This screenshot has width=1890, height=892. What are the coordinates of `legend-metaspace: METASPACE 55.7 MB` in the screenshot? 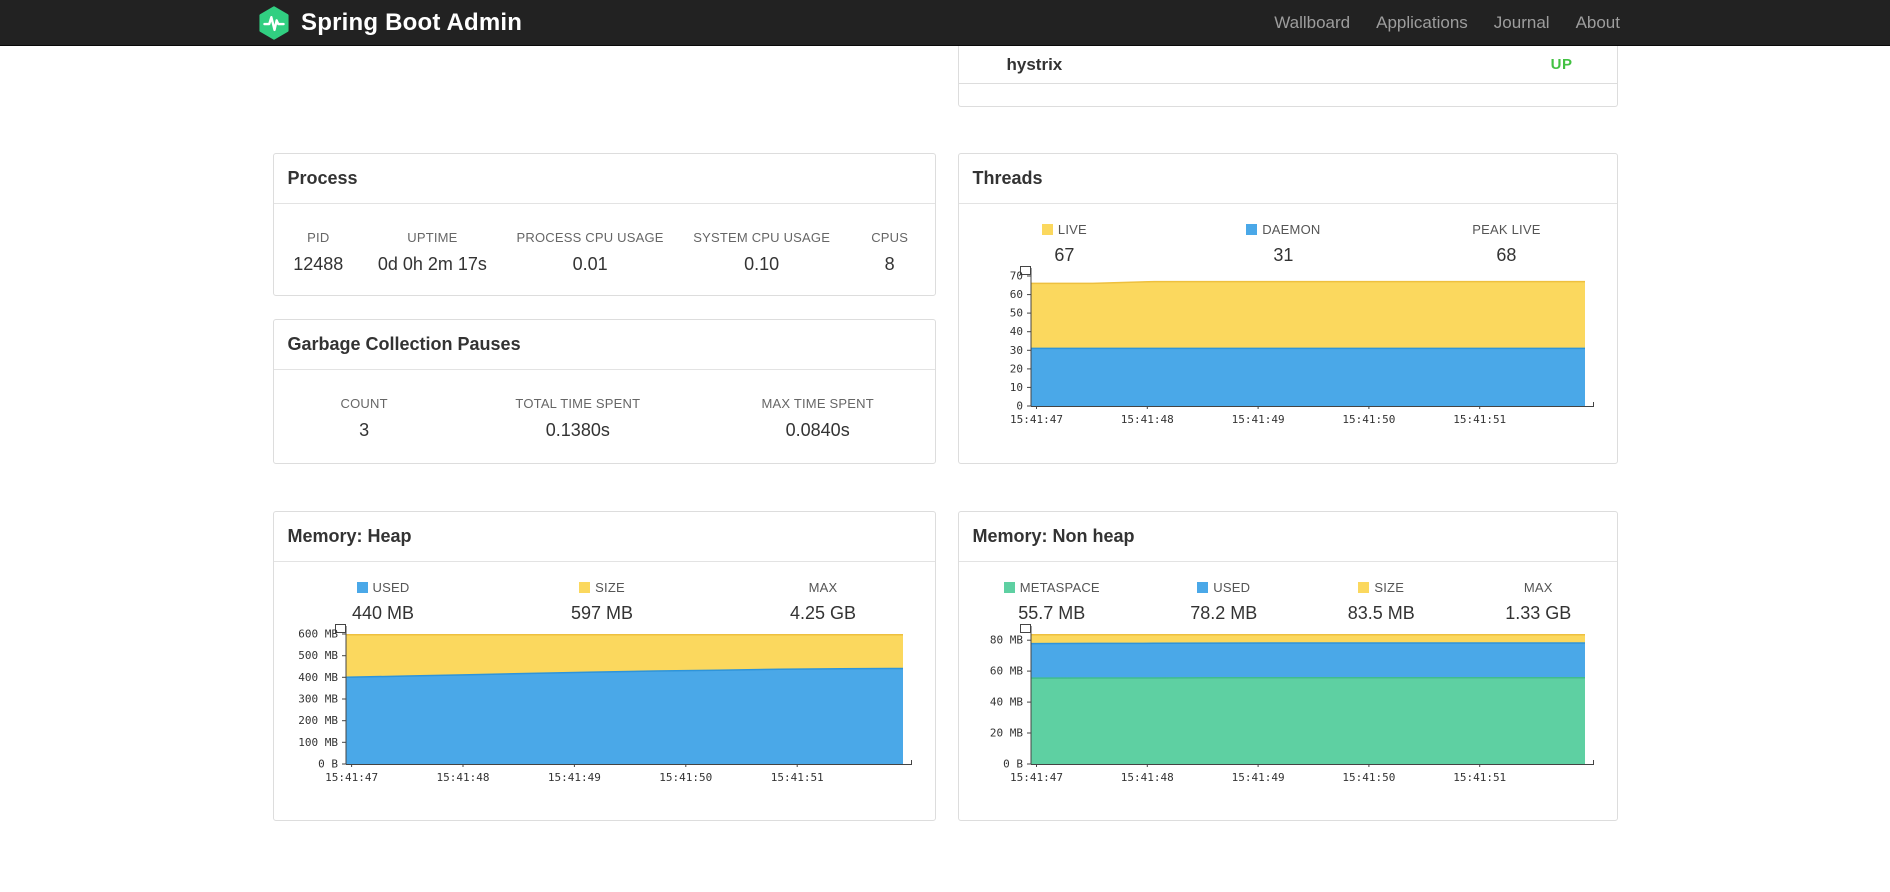 It's located at (1051, 602).